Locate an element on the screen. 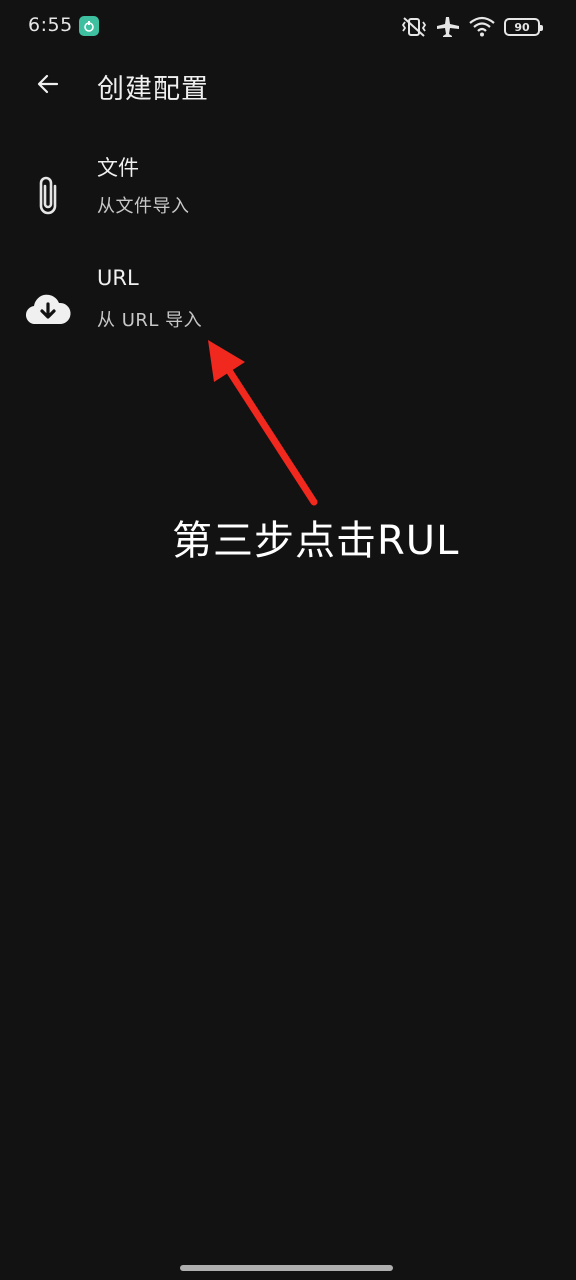  status-icons: 90 is located at coordinates (472, 27).